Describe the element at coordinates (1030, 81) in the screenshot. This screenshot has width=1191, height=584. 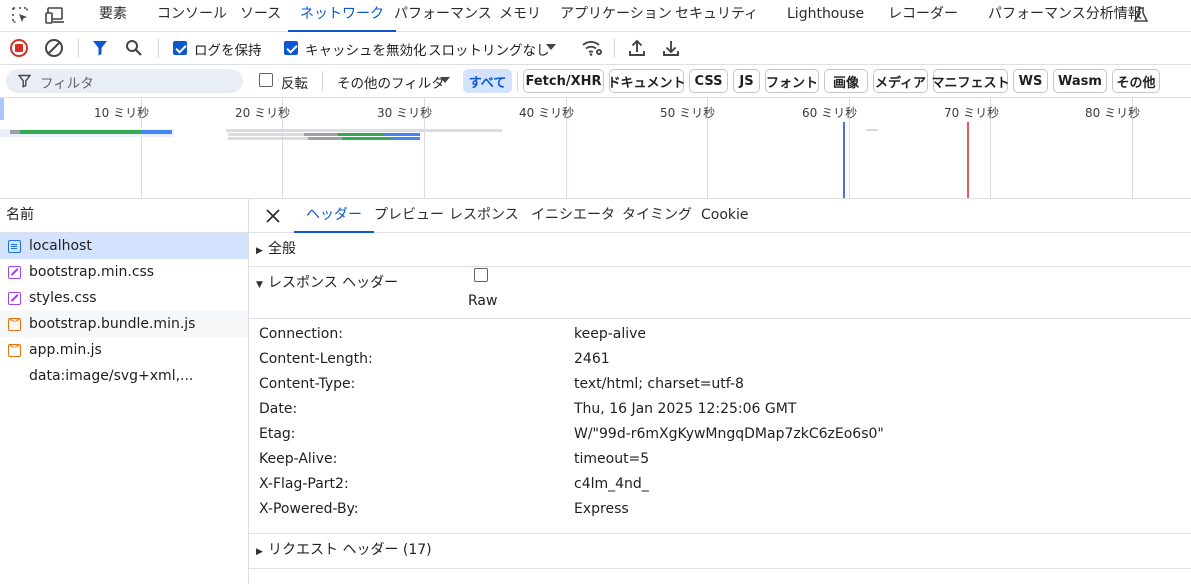
I see `type-filter-ws: WS` at that location.